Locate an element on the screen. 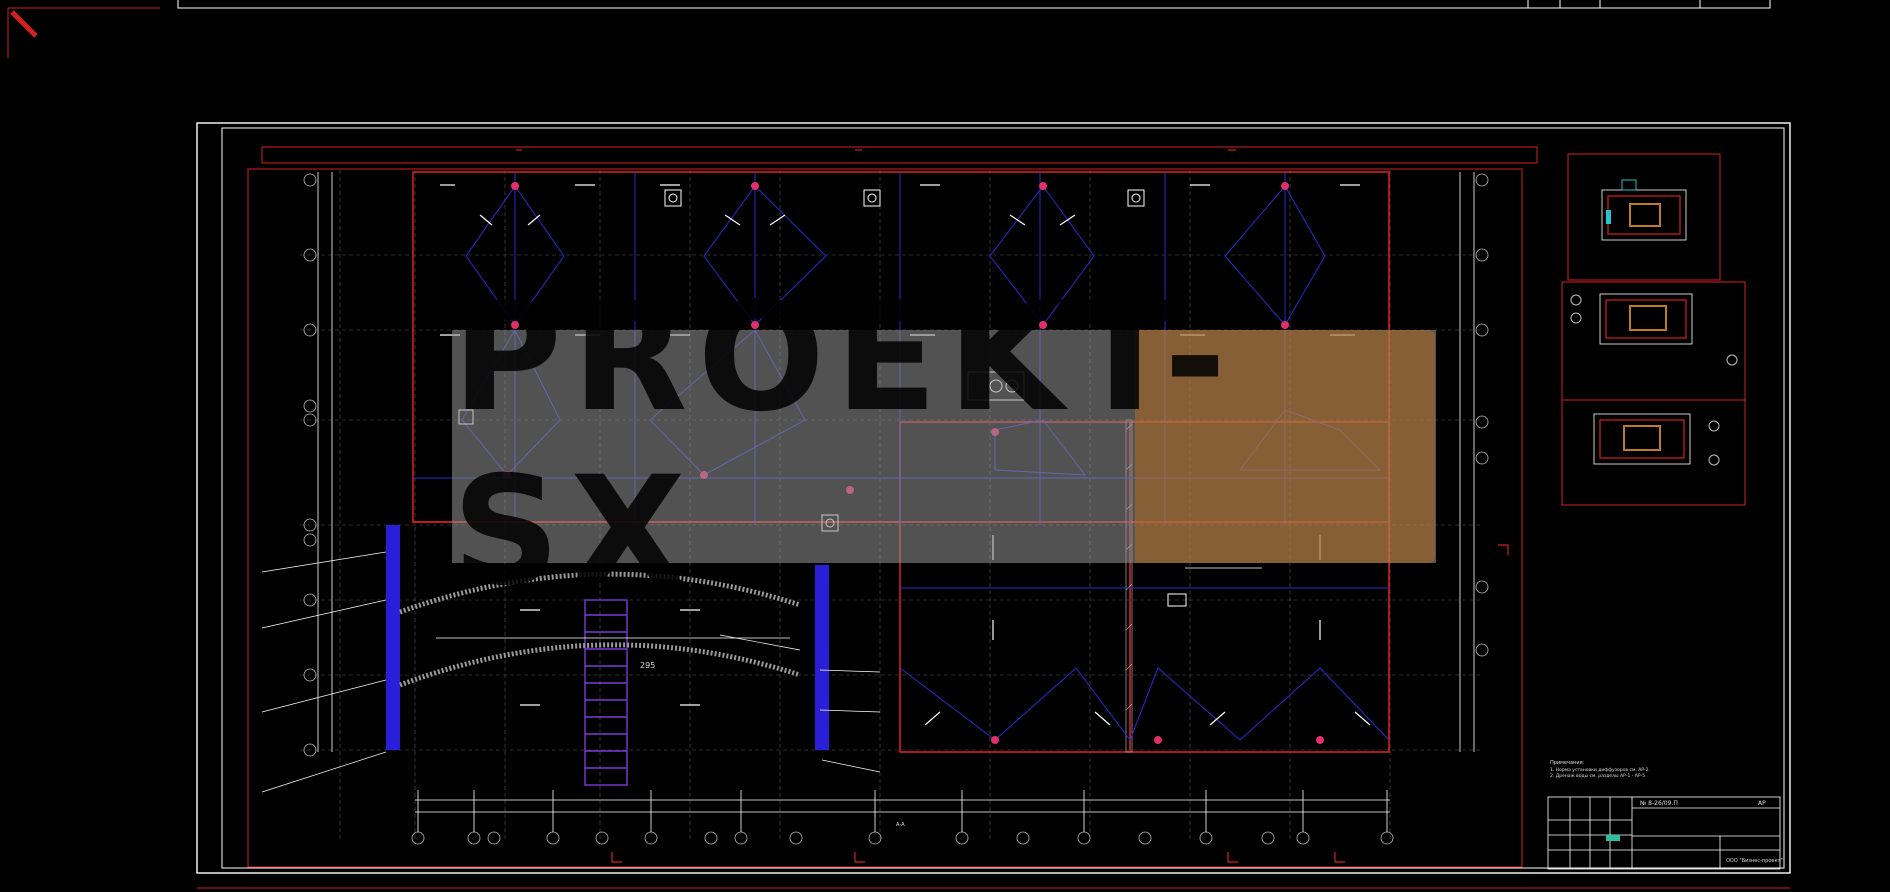 The image size is (1890, 892). staircase is located at coordinates (606, 692).